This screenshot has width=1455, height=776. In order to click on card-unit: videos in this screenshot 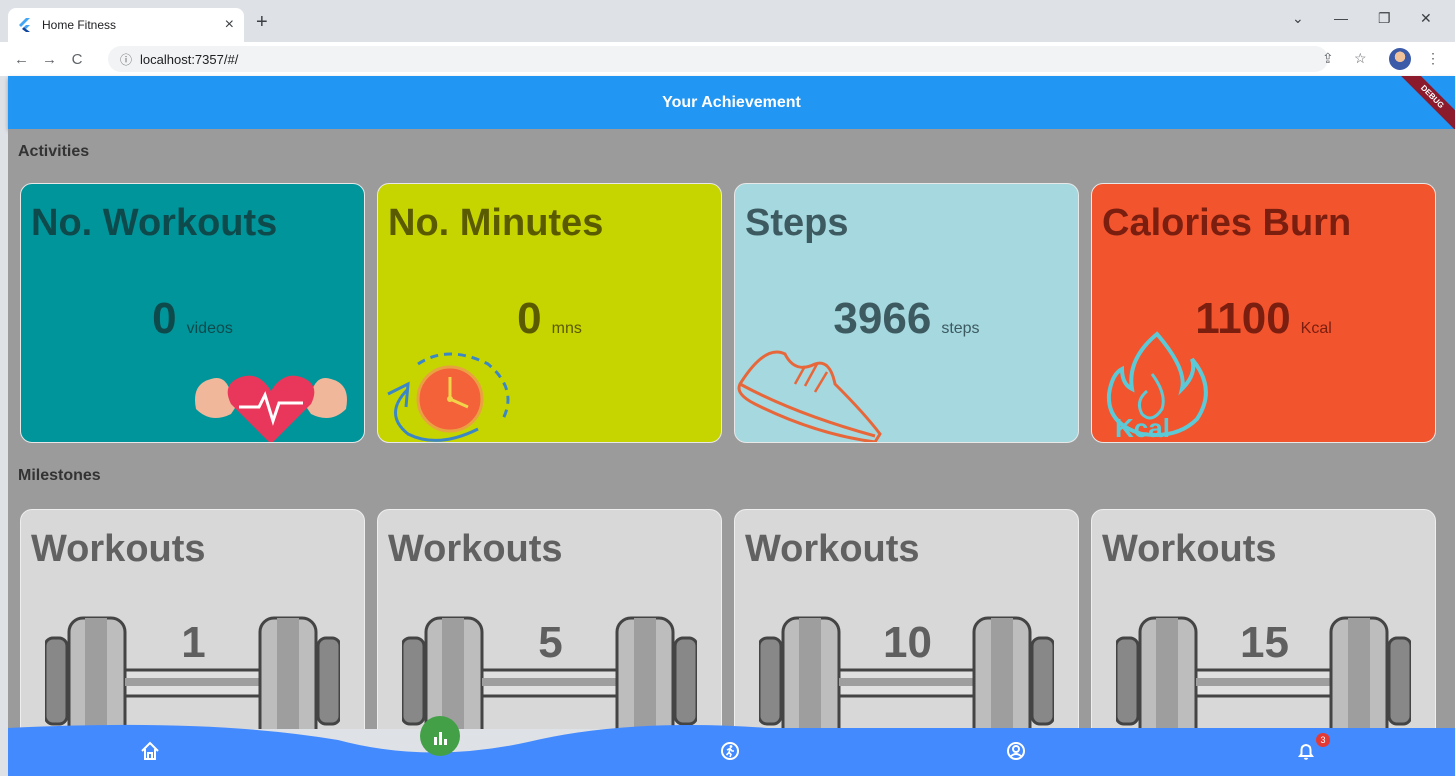, I will do `click(209, 328)`.